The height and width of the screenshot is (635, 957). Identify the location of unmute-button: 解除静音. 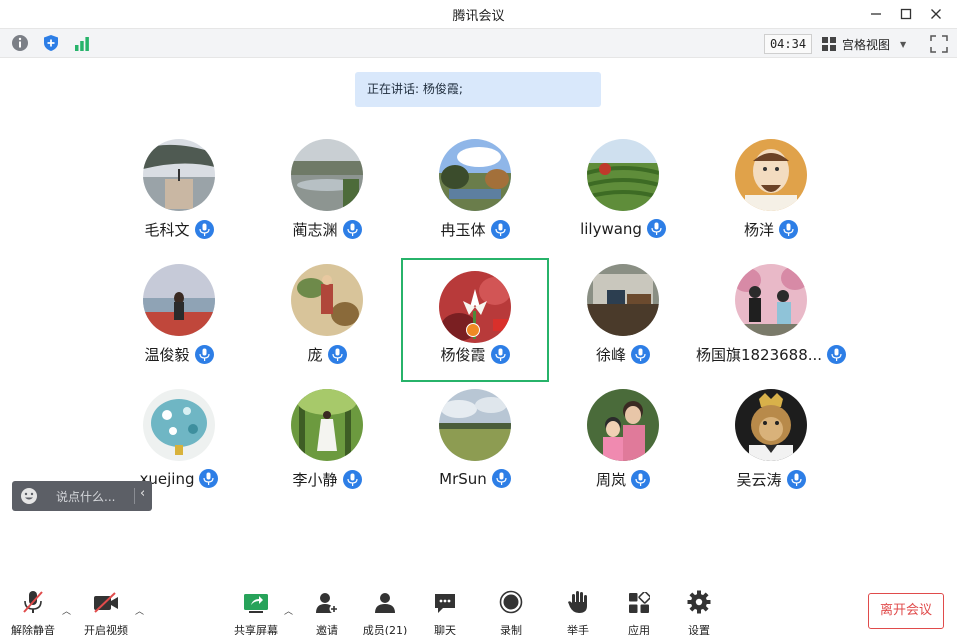
(33, 612).